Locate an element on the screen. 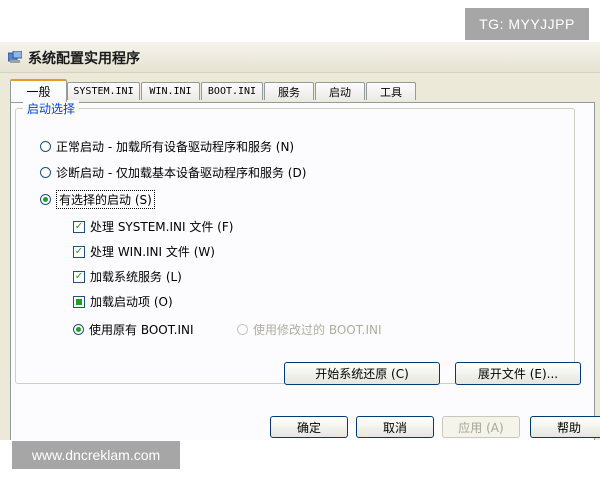 This screenshot has width=600, height=480. diagnostic-startup-radio is located at coordinates (45, 172).